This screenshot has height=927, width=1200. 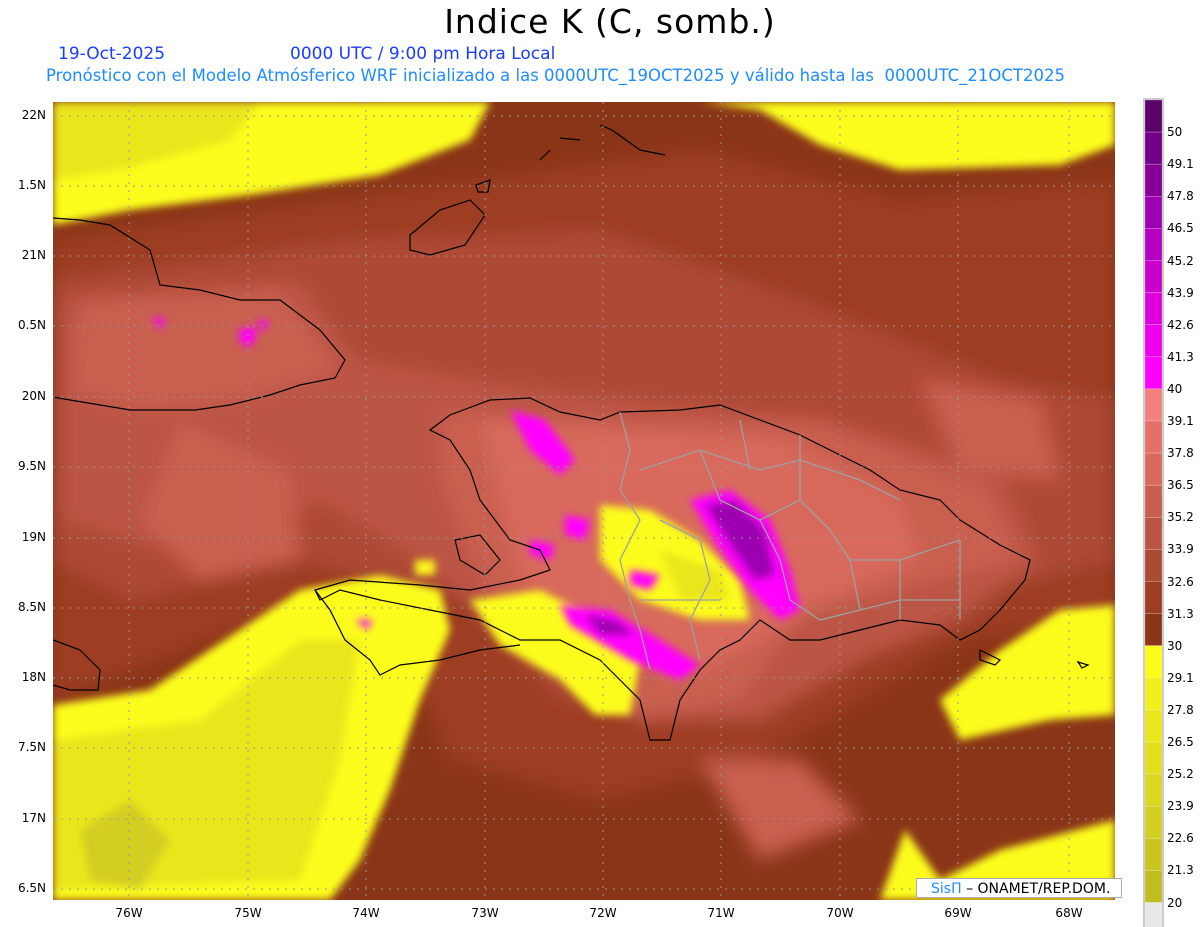 I want to click on lat-label: 17N, so click(x=33, y=818).